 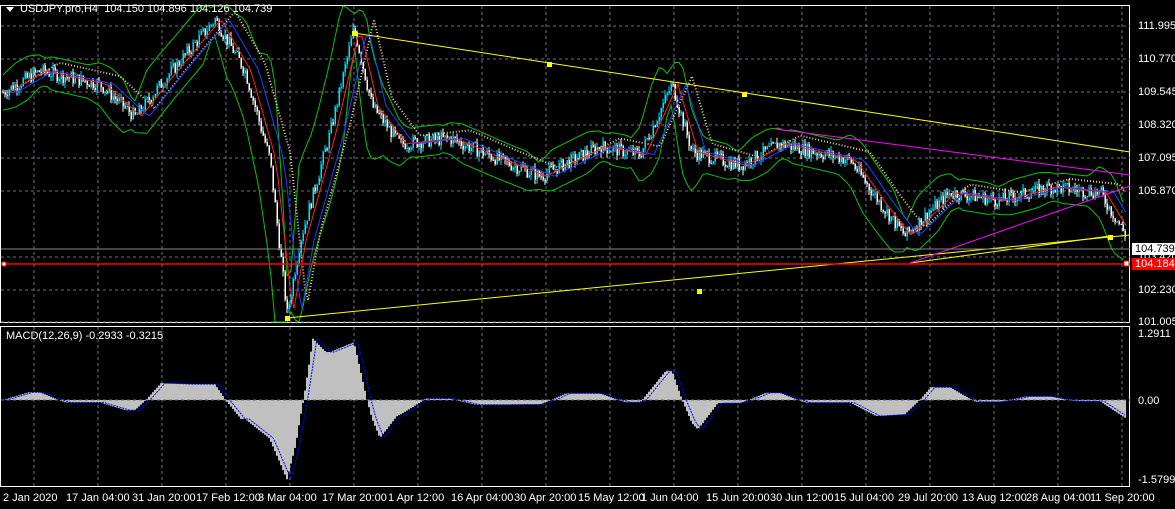 I want to click on price-axis-label: 105.870, so click(x=1156, y=191).